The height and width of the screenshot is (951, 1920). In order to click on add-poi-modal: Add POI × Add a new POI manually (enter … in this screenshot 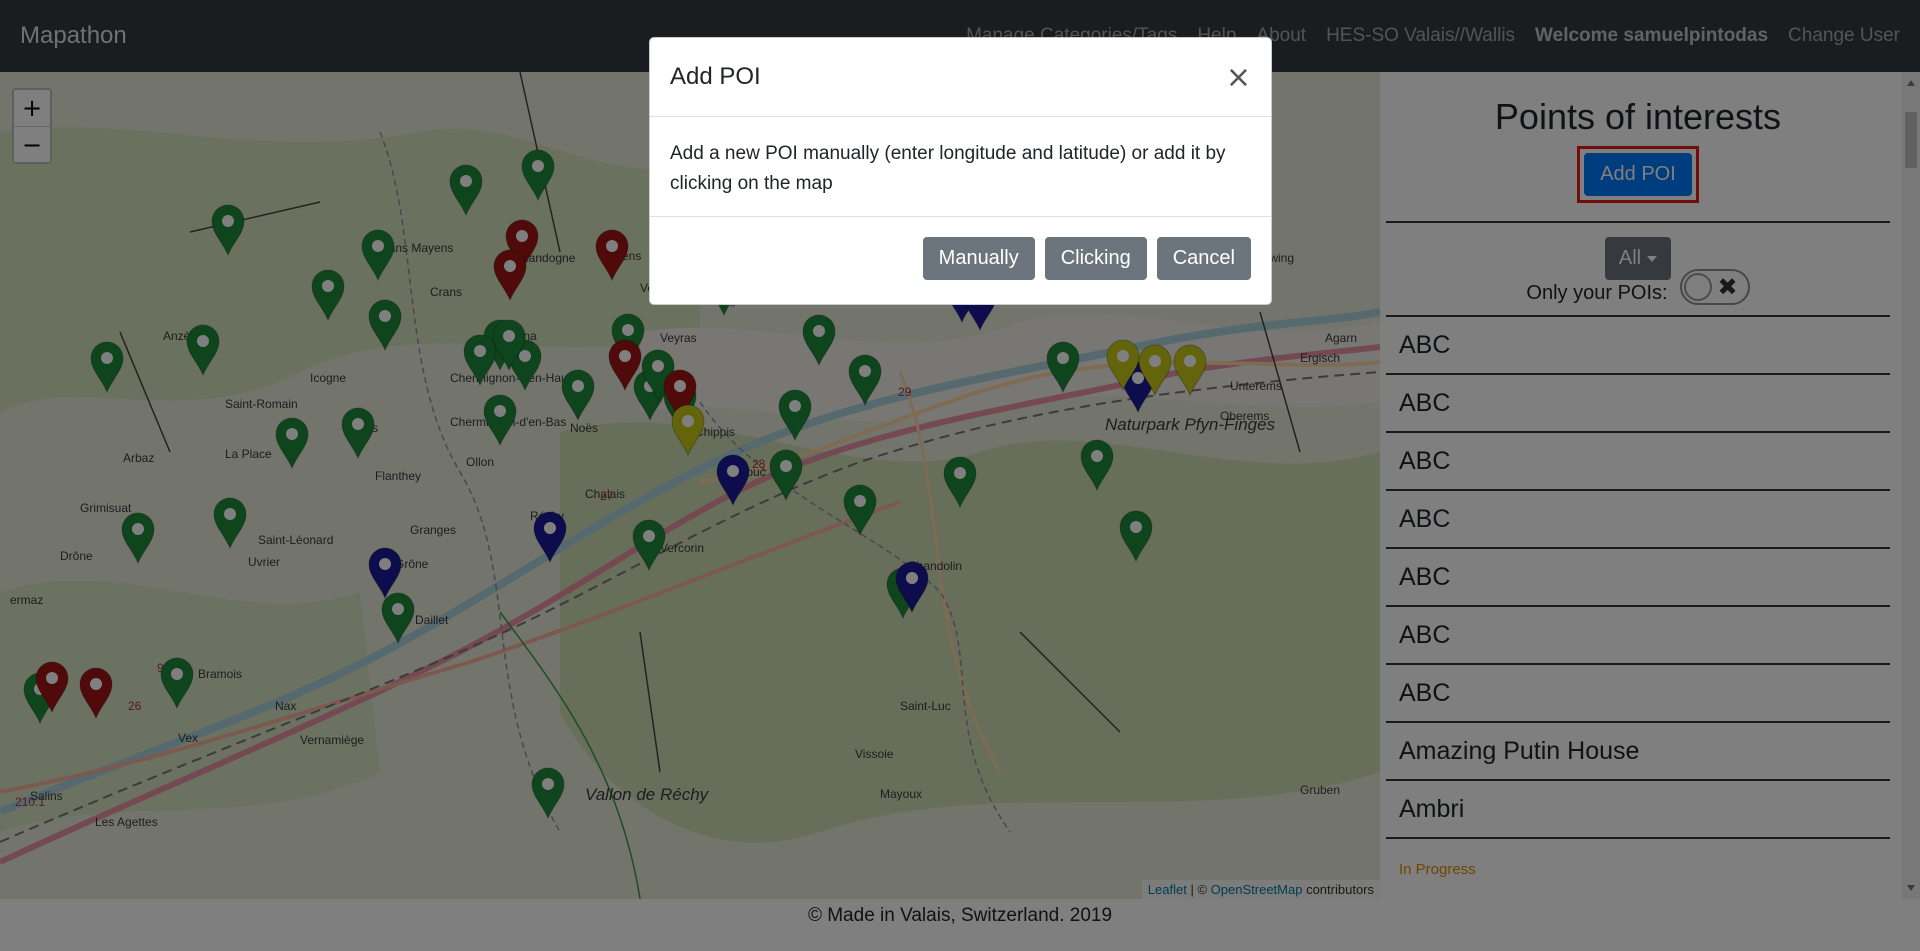, I will do `click(960, 171)`.